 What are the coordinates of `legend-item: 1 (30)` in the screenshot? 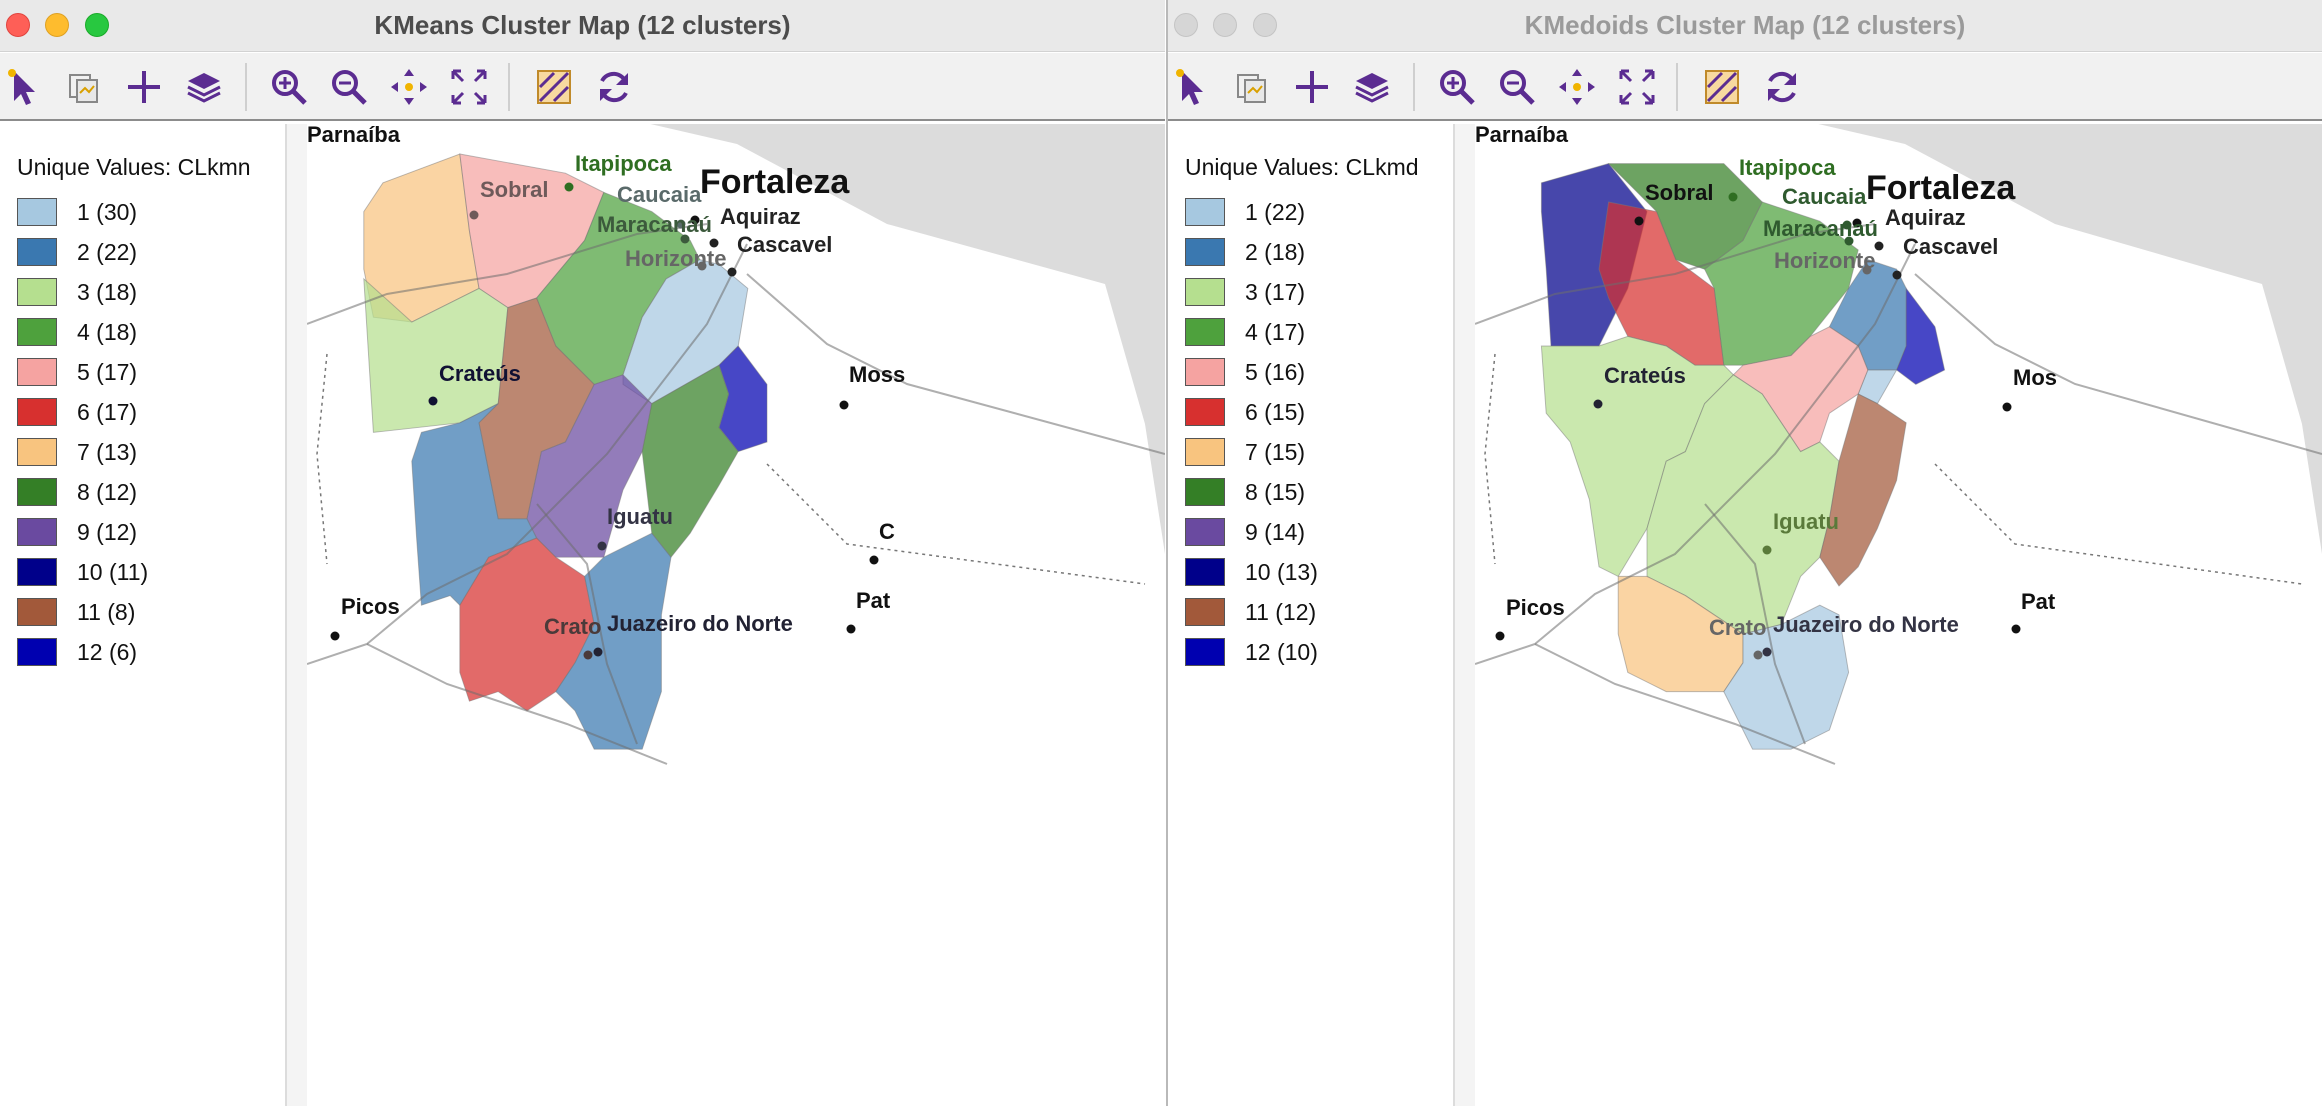 It's located at (147, 212).